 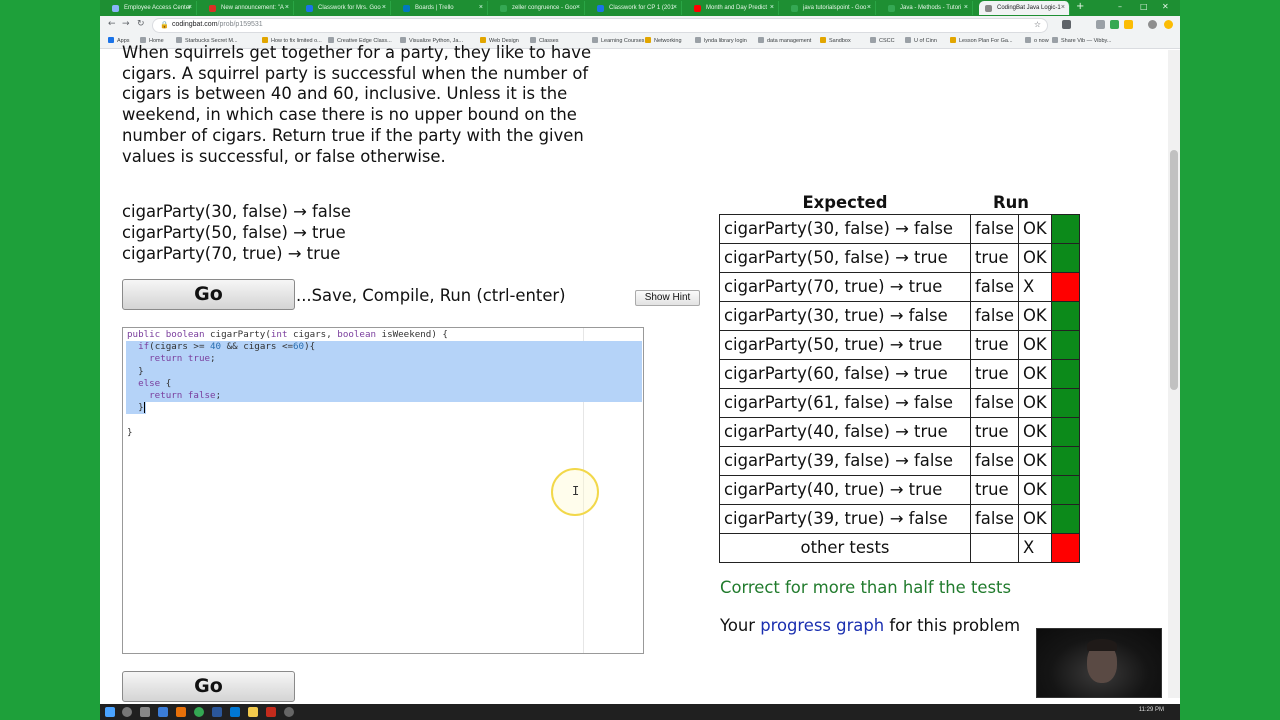 What do you see at coordinates (1152, 24) in the screenshot?
I see `profile-avatar-icon` at bounding box center [1152, 24].